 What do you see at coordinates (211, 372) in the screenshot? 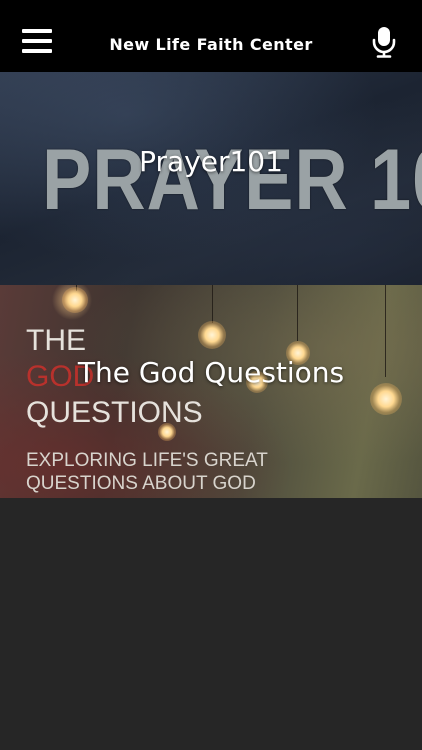
I see `tile-label-the-god-questions: The God Questions` at bounding box center [211, 372].